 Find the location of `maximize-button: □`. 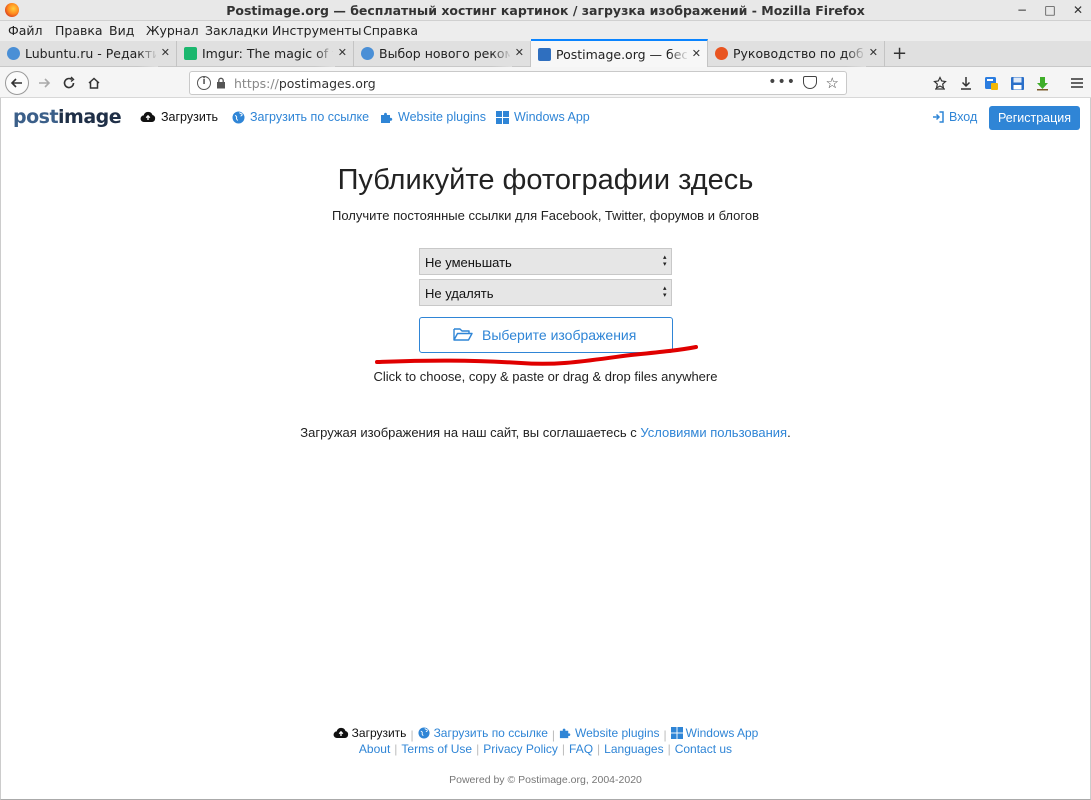

maximize-button: □ is located at coordinates (1050, 10).